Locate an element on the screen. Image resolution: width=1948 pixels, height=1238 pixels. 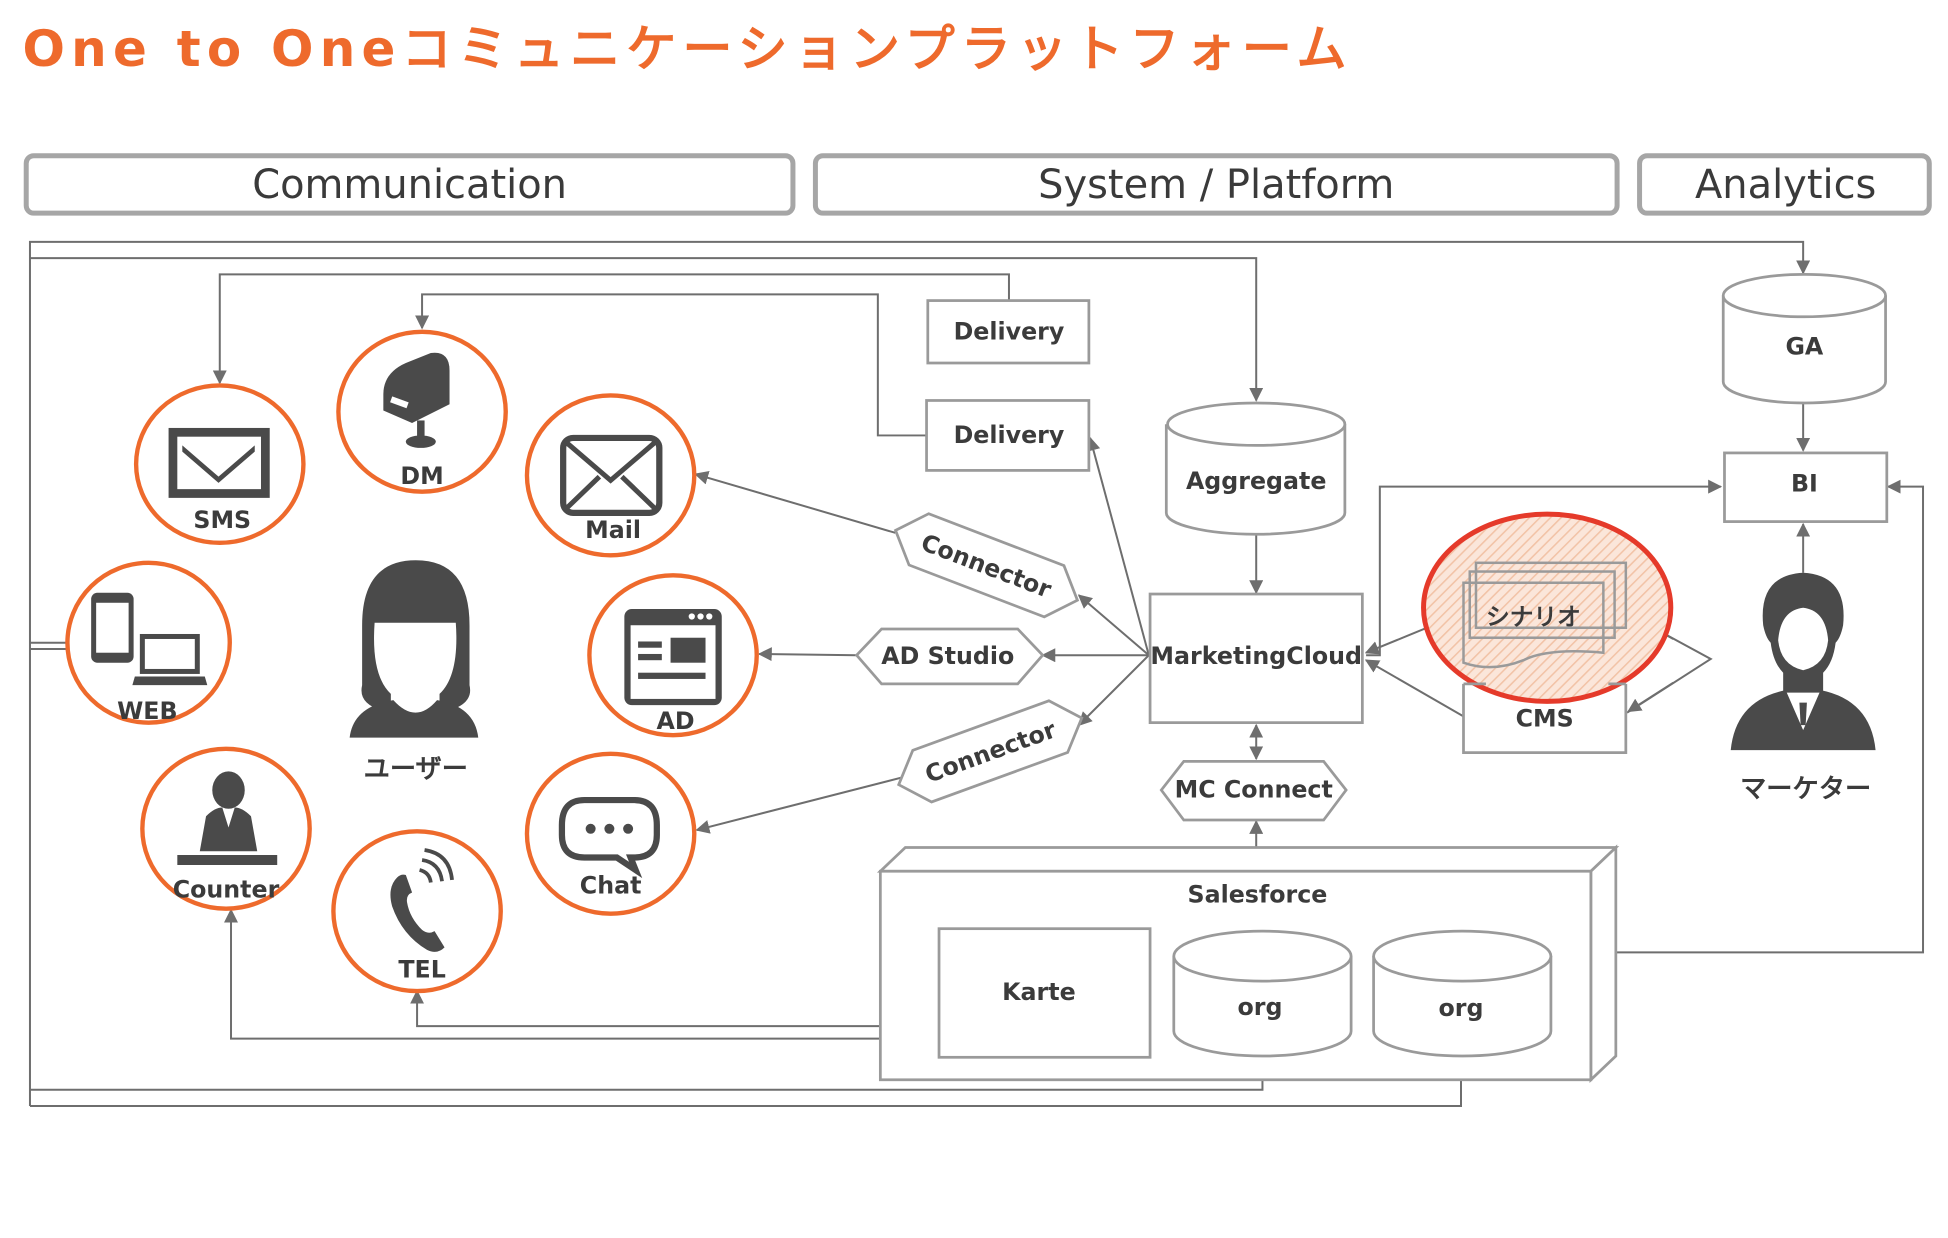
line-mc-connector-bottom is located at coordinates (1113, 690).